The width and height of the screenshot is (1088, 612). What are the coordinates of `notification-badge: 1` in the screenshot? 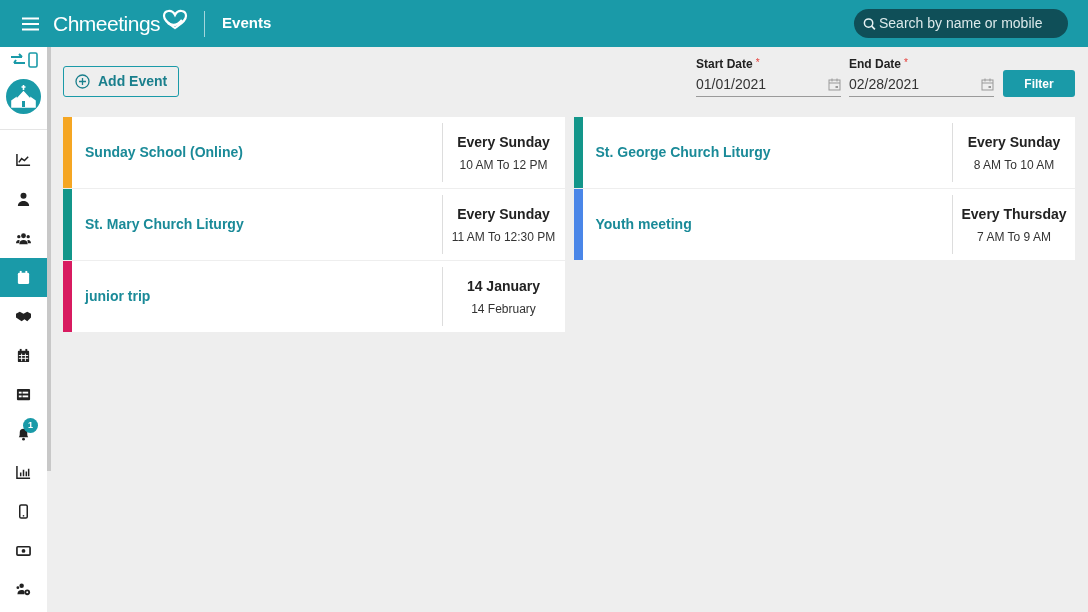 It's located at (30, 425).